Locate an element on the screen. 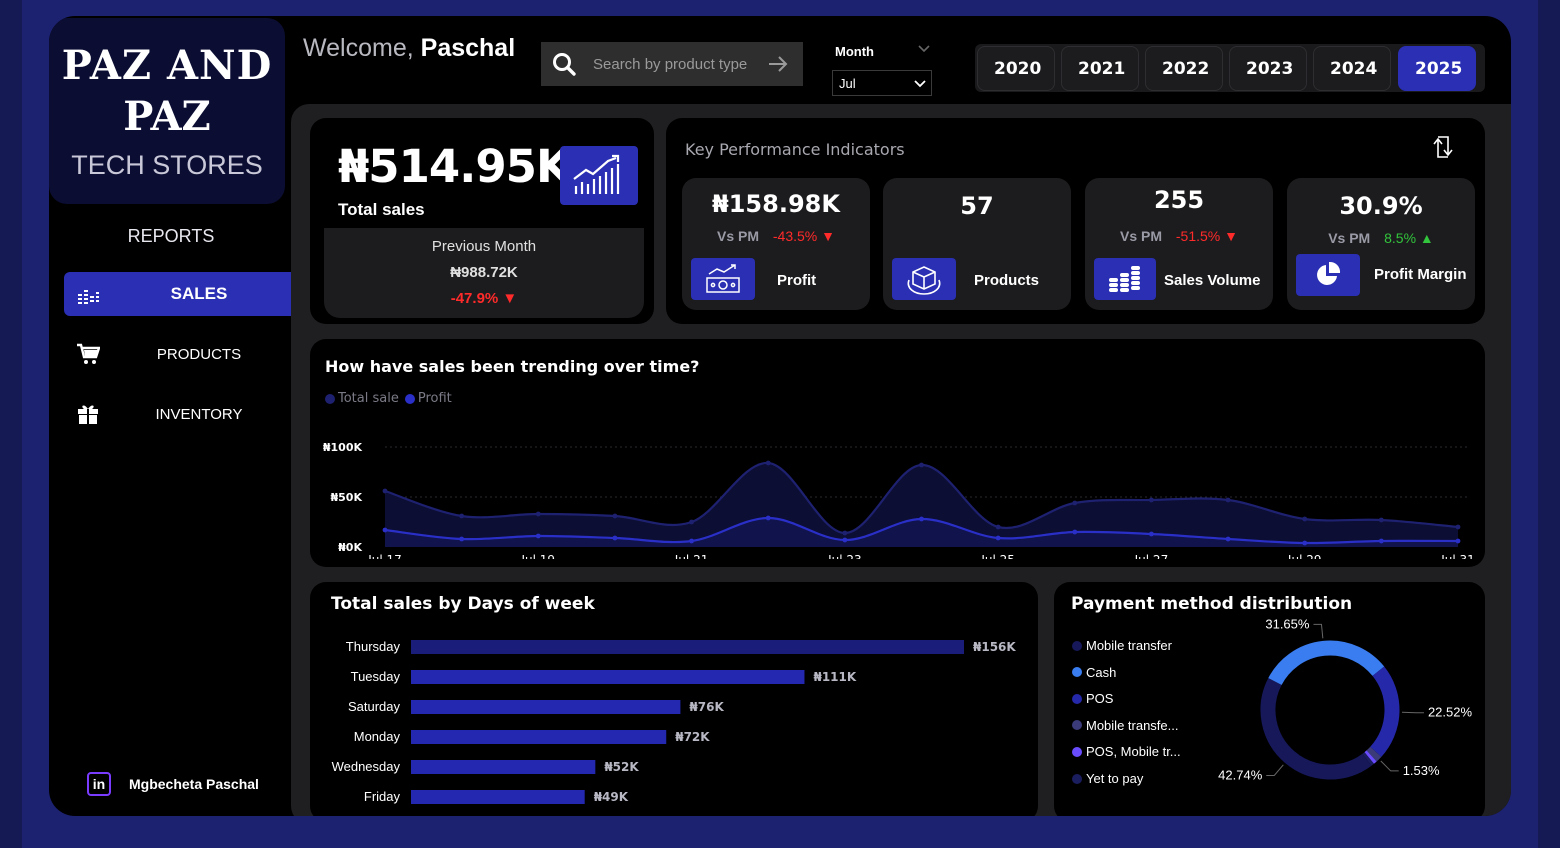 This screenshot has height=848, width=1560. x-tick-label: Jul 19 is located at coordinates (538, 556).